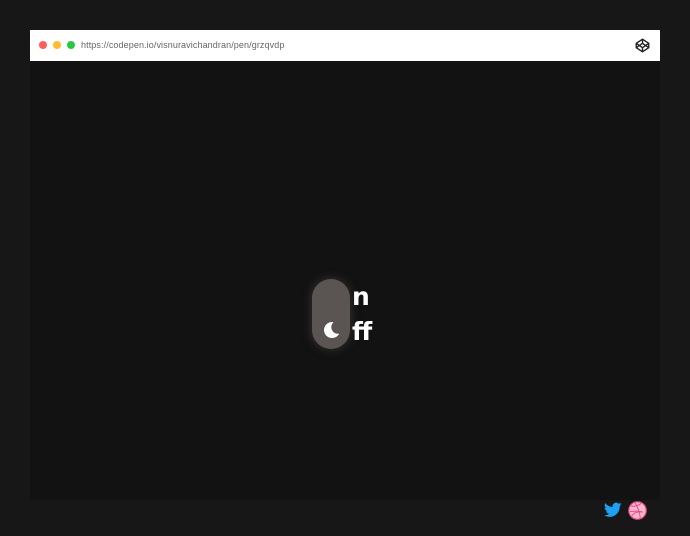  Describe the element at coordinates (362, 331) in the screenshot. I see `toggle-label-off: ff` at that location.